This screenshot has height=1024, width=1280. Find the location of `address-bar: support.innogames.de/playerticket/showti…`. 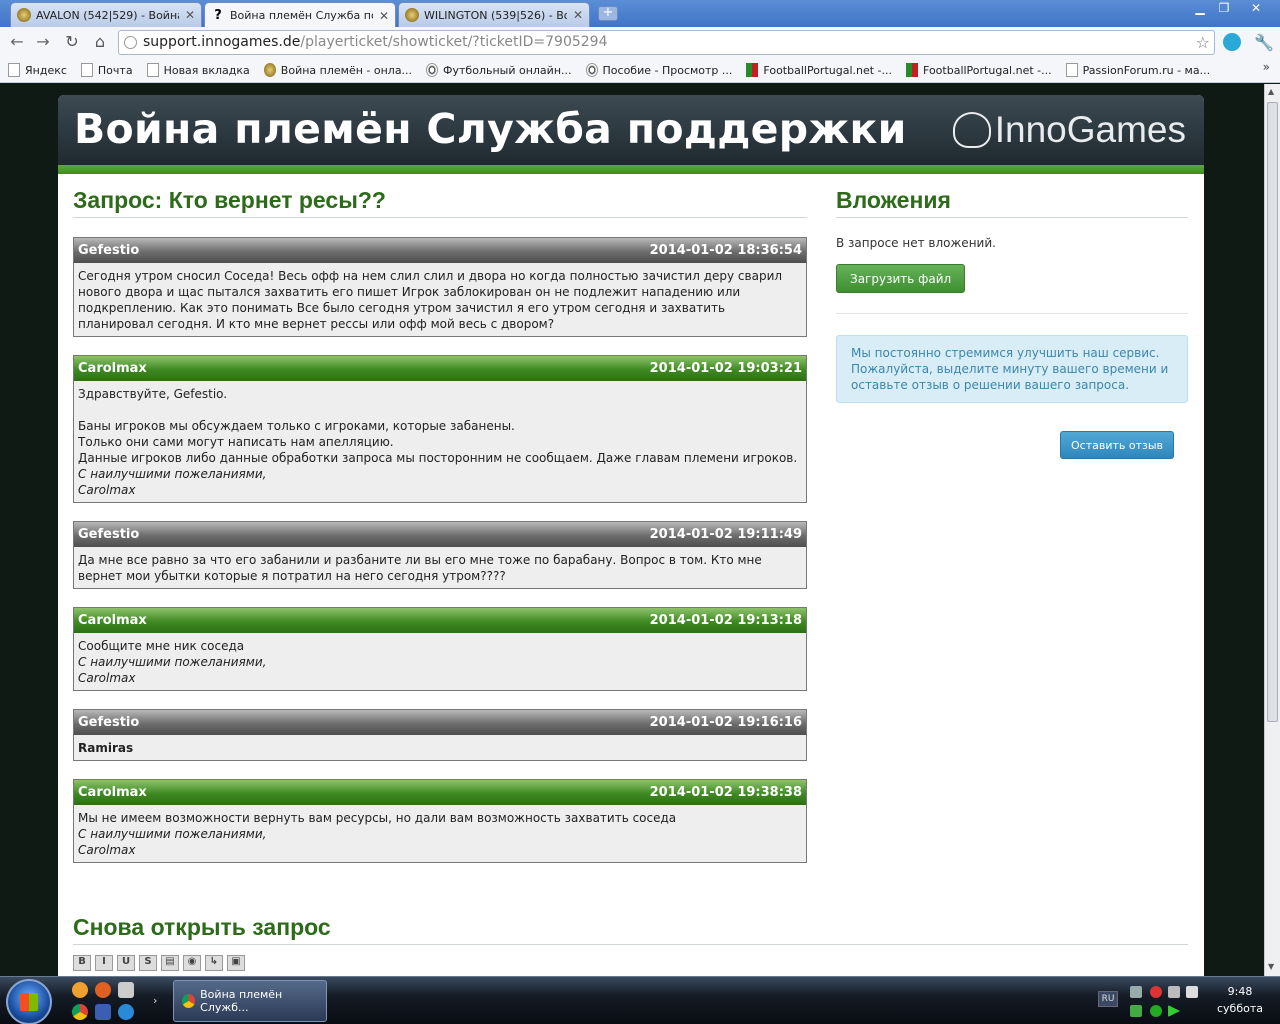

address-bar: support.innogames.de/playerticket/showti… is located at coordinates (666, 42).